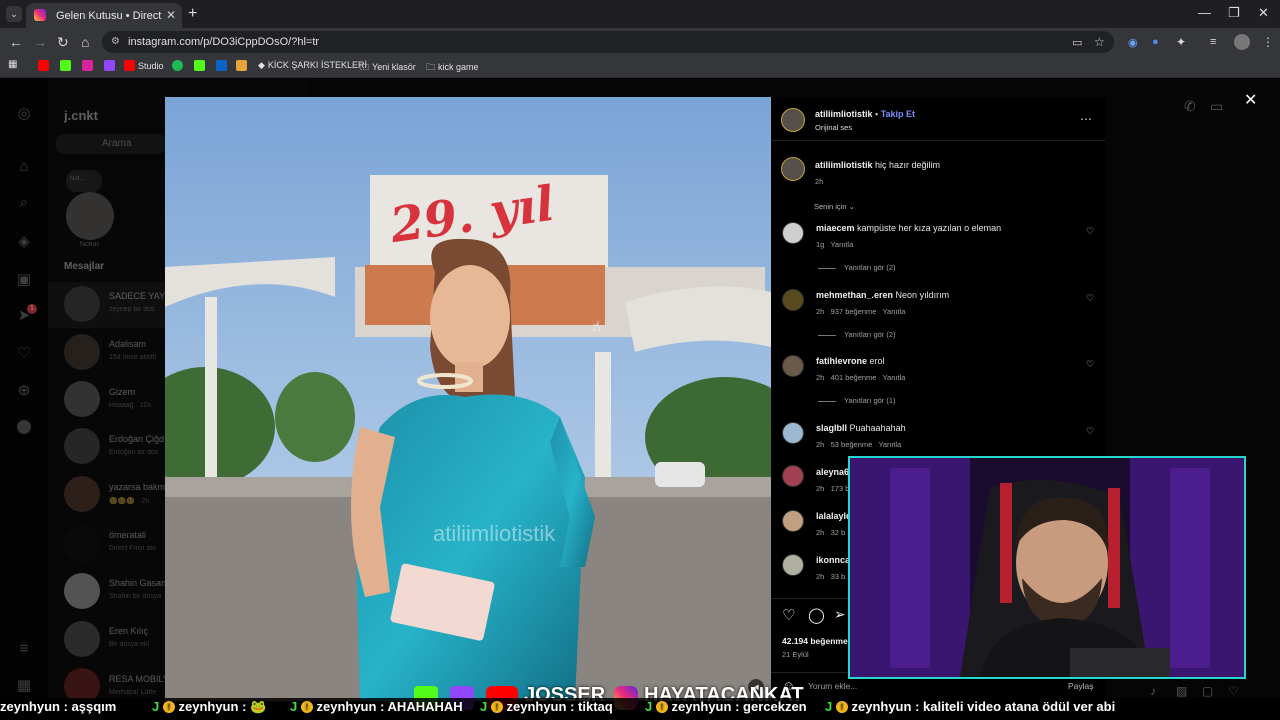 This screenshot has width=1280, height=720. What do you see at coordinates (127, 344) in the screenshot?
I see `conversation-name: Adalisam` at bounding box center [127, 344].